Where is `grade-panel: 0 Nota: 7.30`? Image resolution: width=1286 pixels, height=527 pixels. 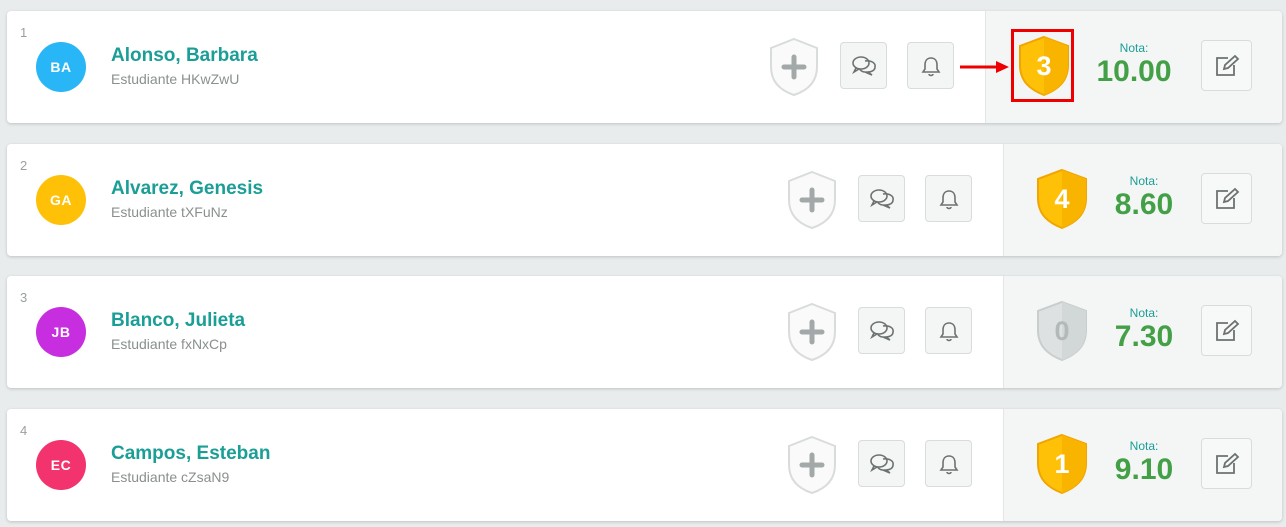
grade-panel: 0 Nota: 7.30 is located at coordinates (1142, 332).